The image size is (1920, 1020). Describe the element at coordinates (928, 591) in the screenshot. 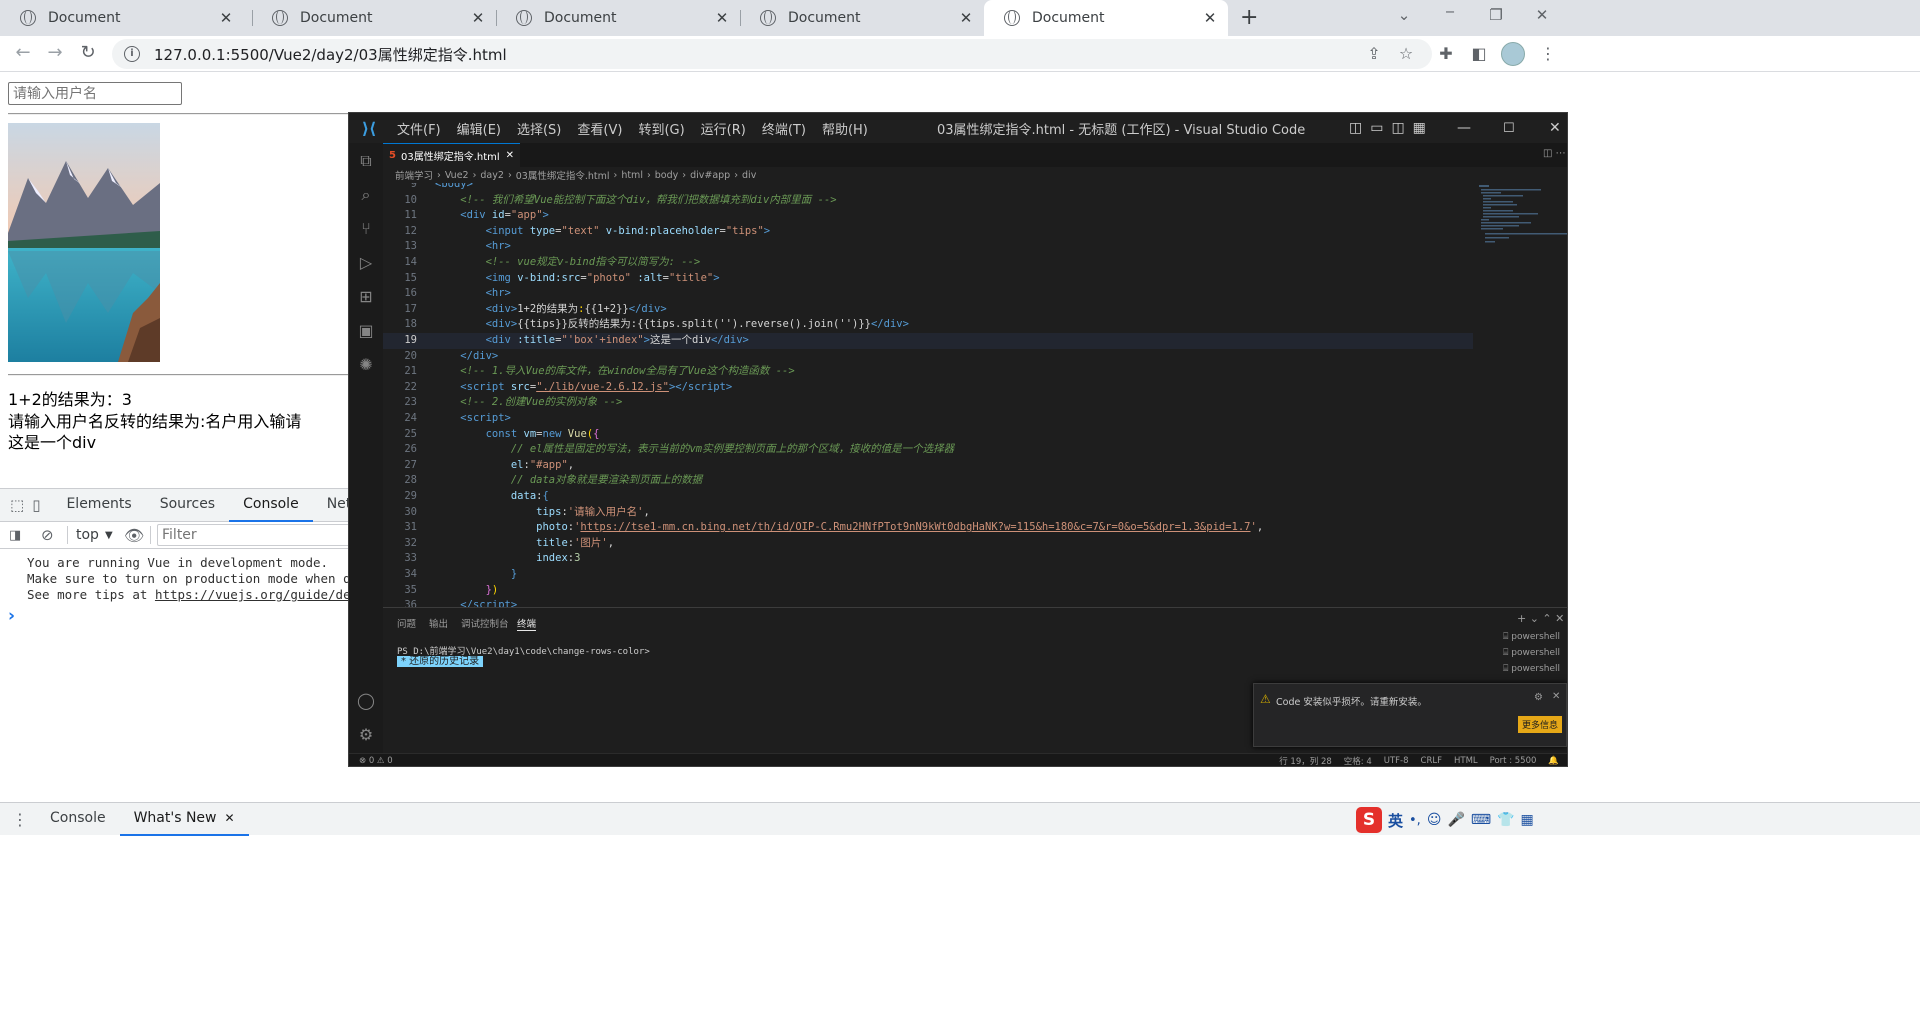

I see `code-line: 35 })` at that location.